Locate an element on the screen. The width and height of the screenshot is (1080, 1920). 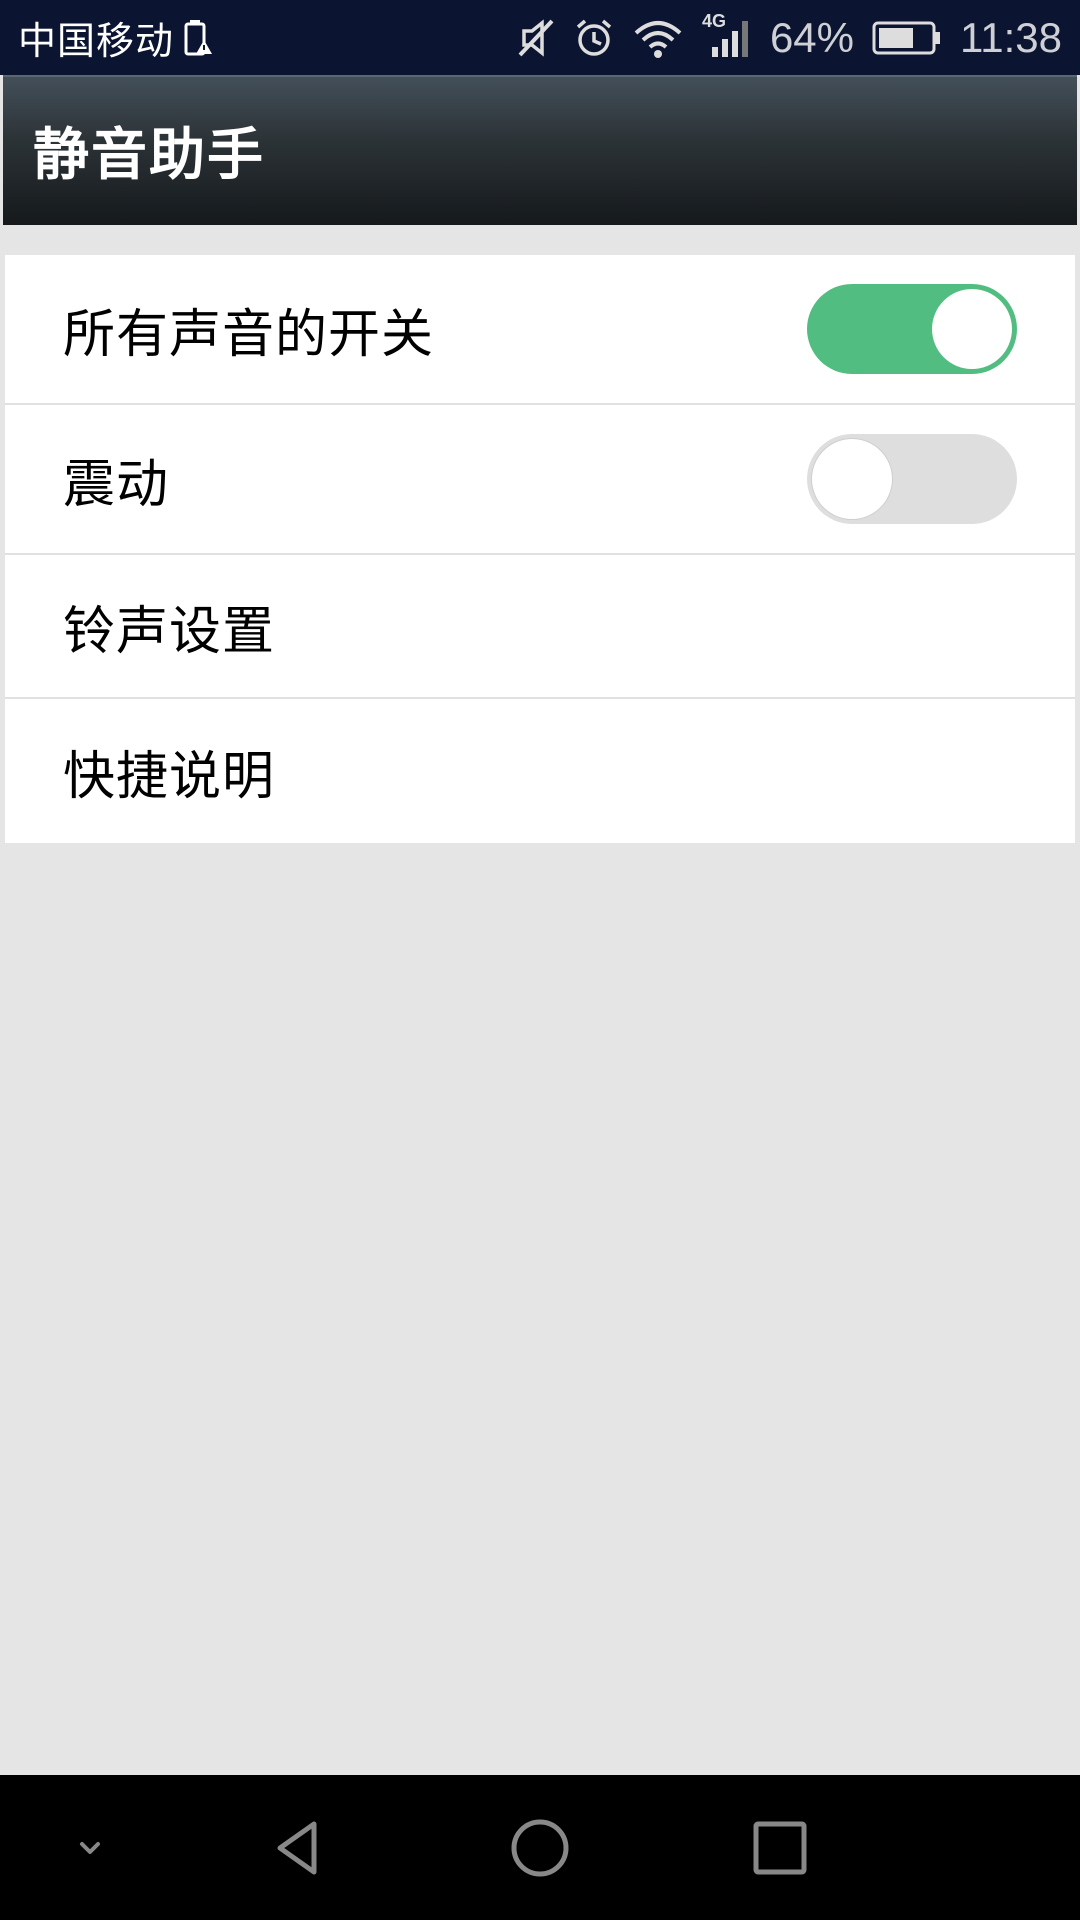
clock: 11:38 is located at coordinates (1011, 37).